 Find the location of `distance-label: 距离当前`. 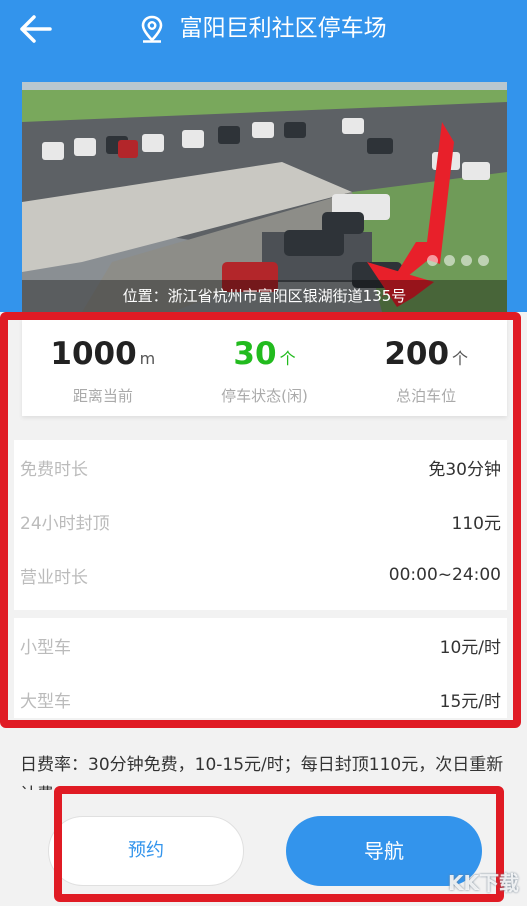

distance-label: 距离当前 is located at coordinates (102, 396).